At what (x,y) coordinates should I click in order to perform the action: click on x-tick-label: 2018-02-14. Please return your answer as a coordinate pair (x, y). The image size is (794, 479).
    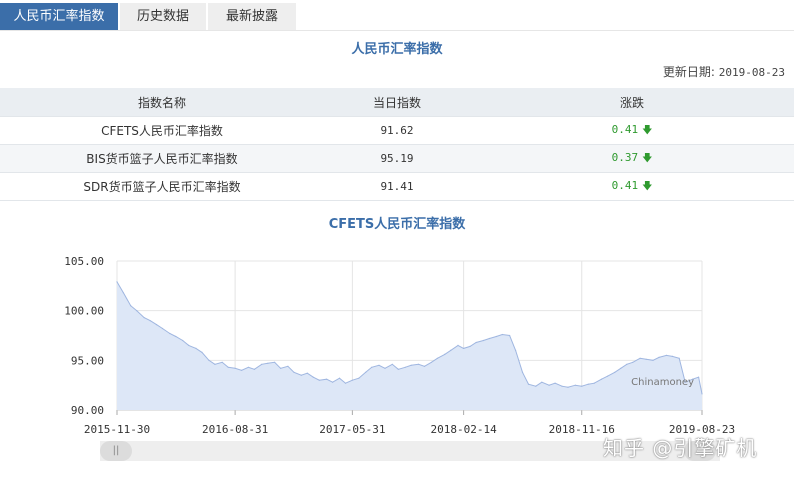
    Looking at the image, I should click on (464, 429).